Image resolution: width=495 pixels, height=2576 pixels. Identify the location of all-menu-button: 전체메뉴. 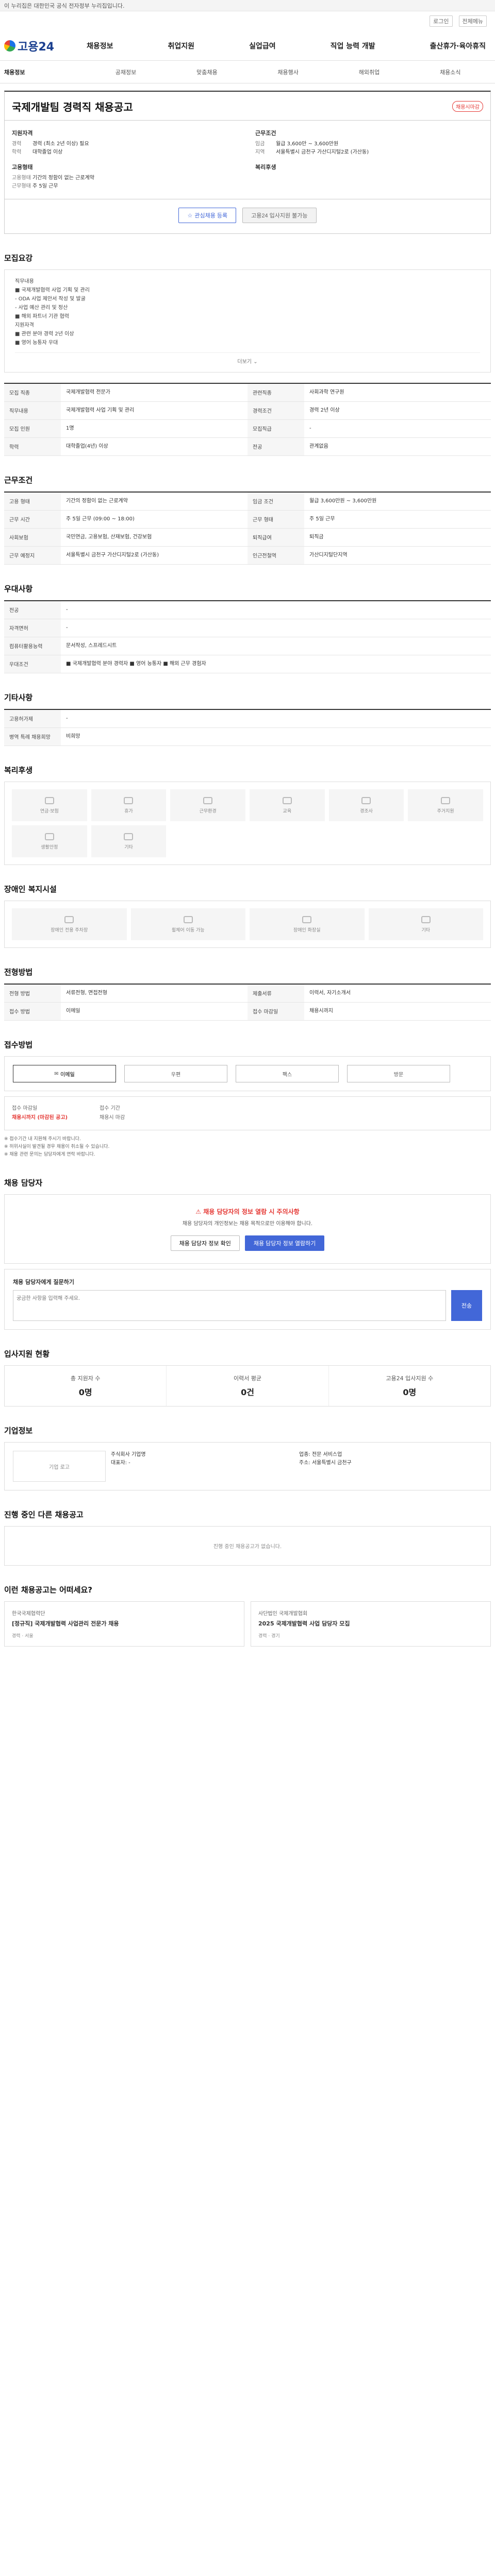
(472, 21).